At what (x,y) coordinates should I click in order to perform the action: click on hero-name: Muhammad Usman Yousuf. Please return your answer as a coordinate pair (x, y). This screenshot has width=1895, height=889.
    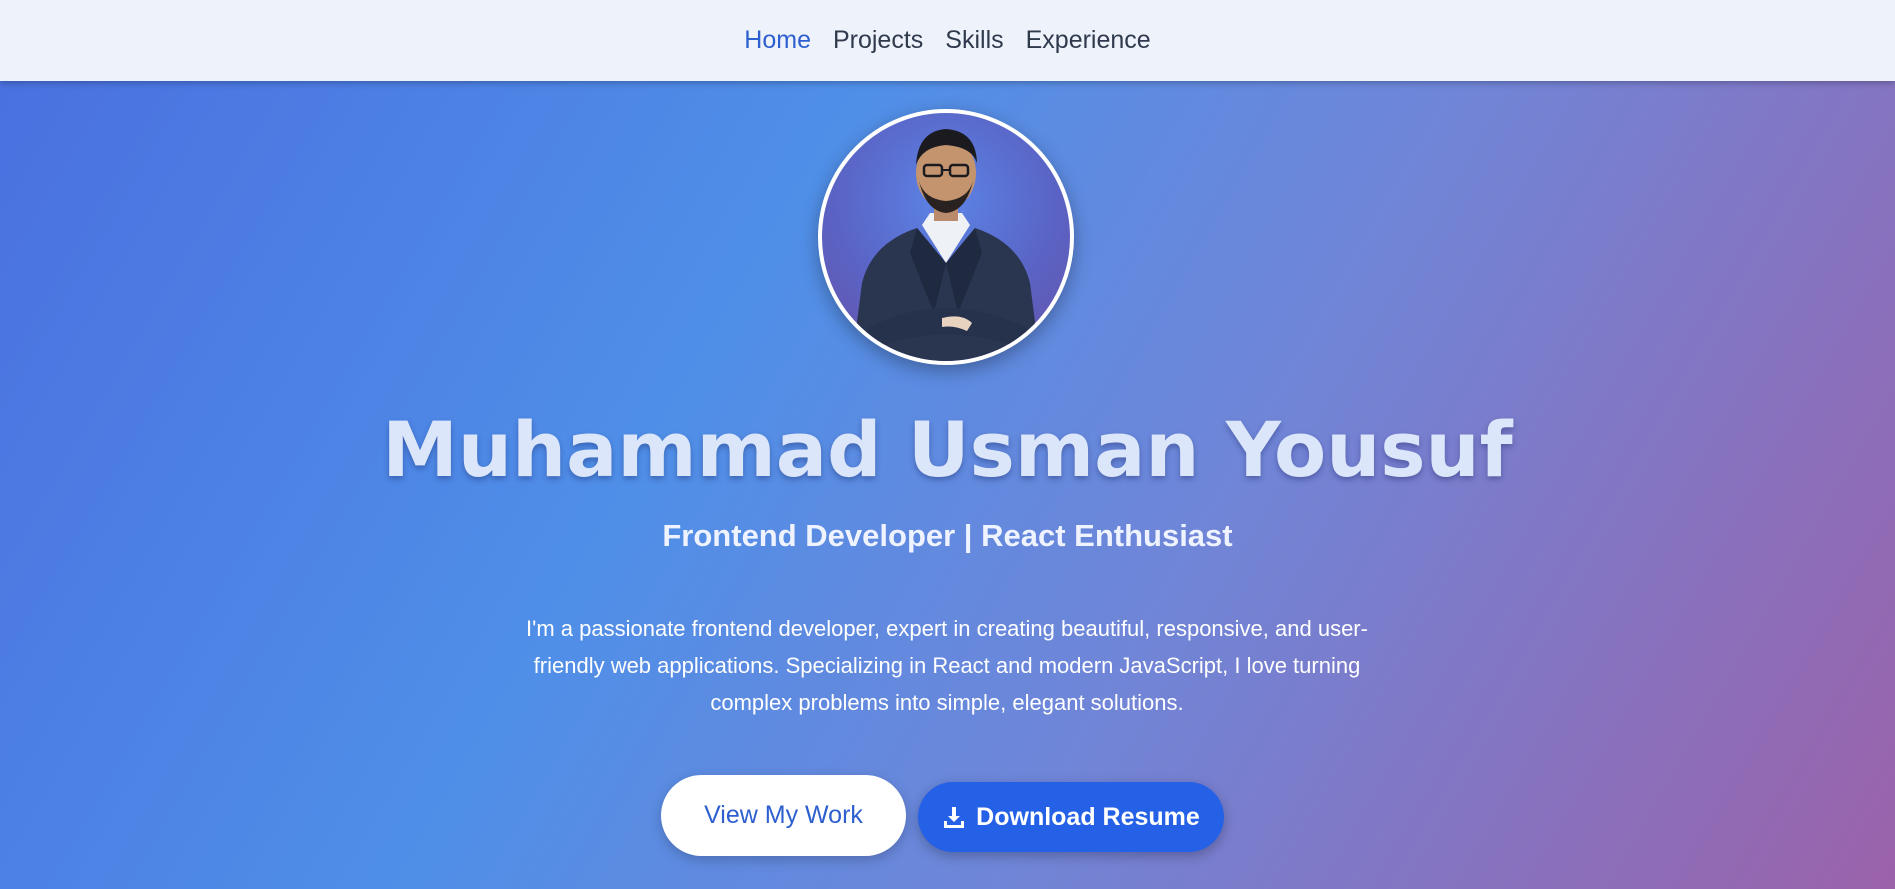
    Looking at the image, I should click on (947, 449).